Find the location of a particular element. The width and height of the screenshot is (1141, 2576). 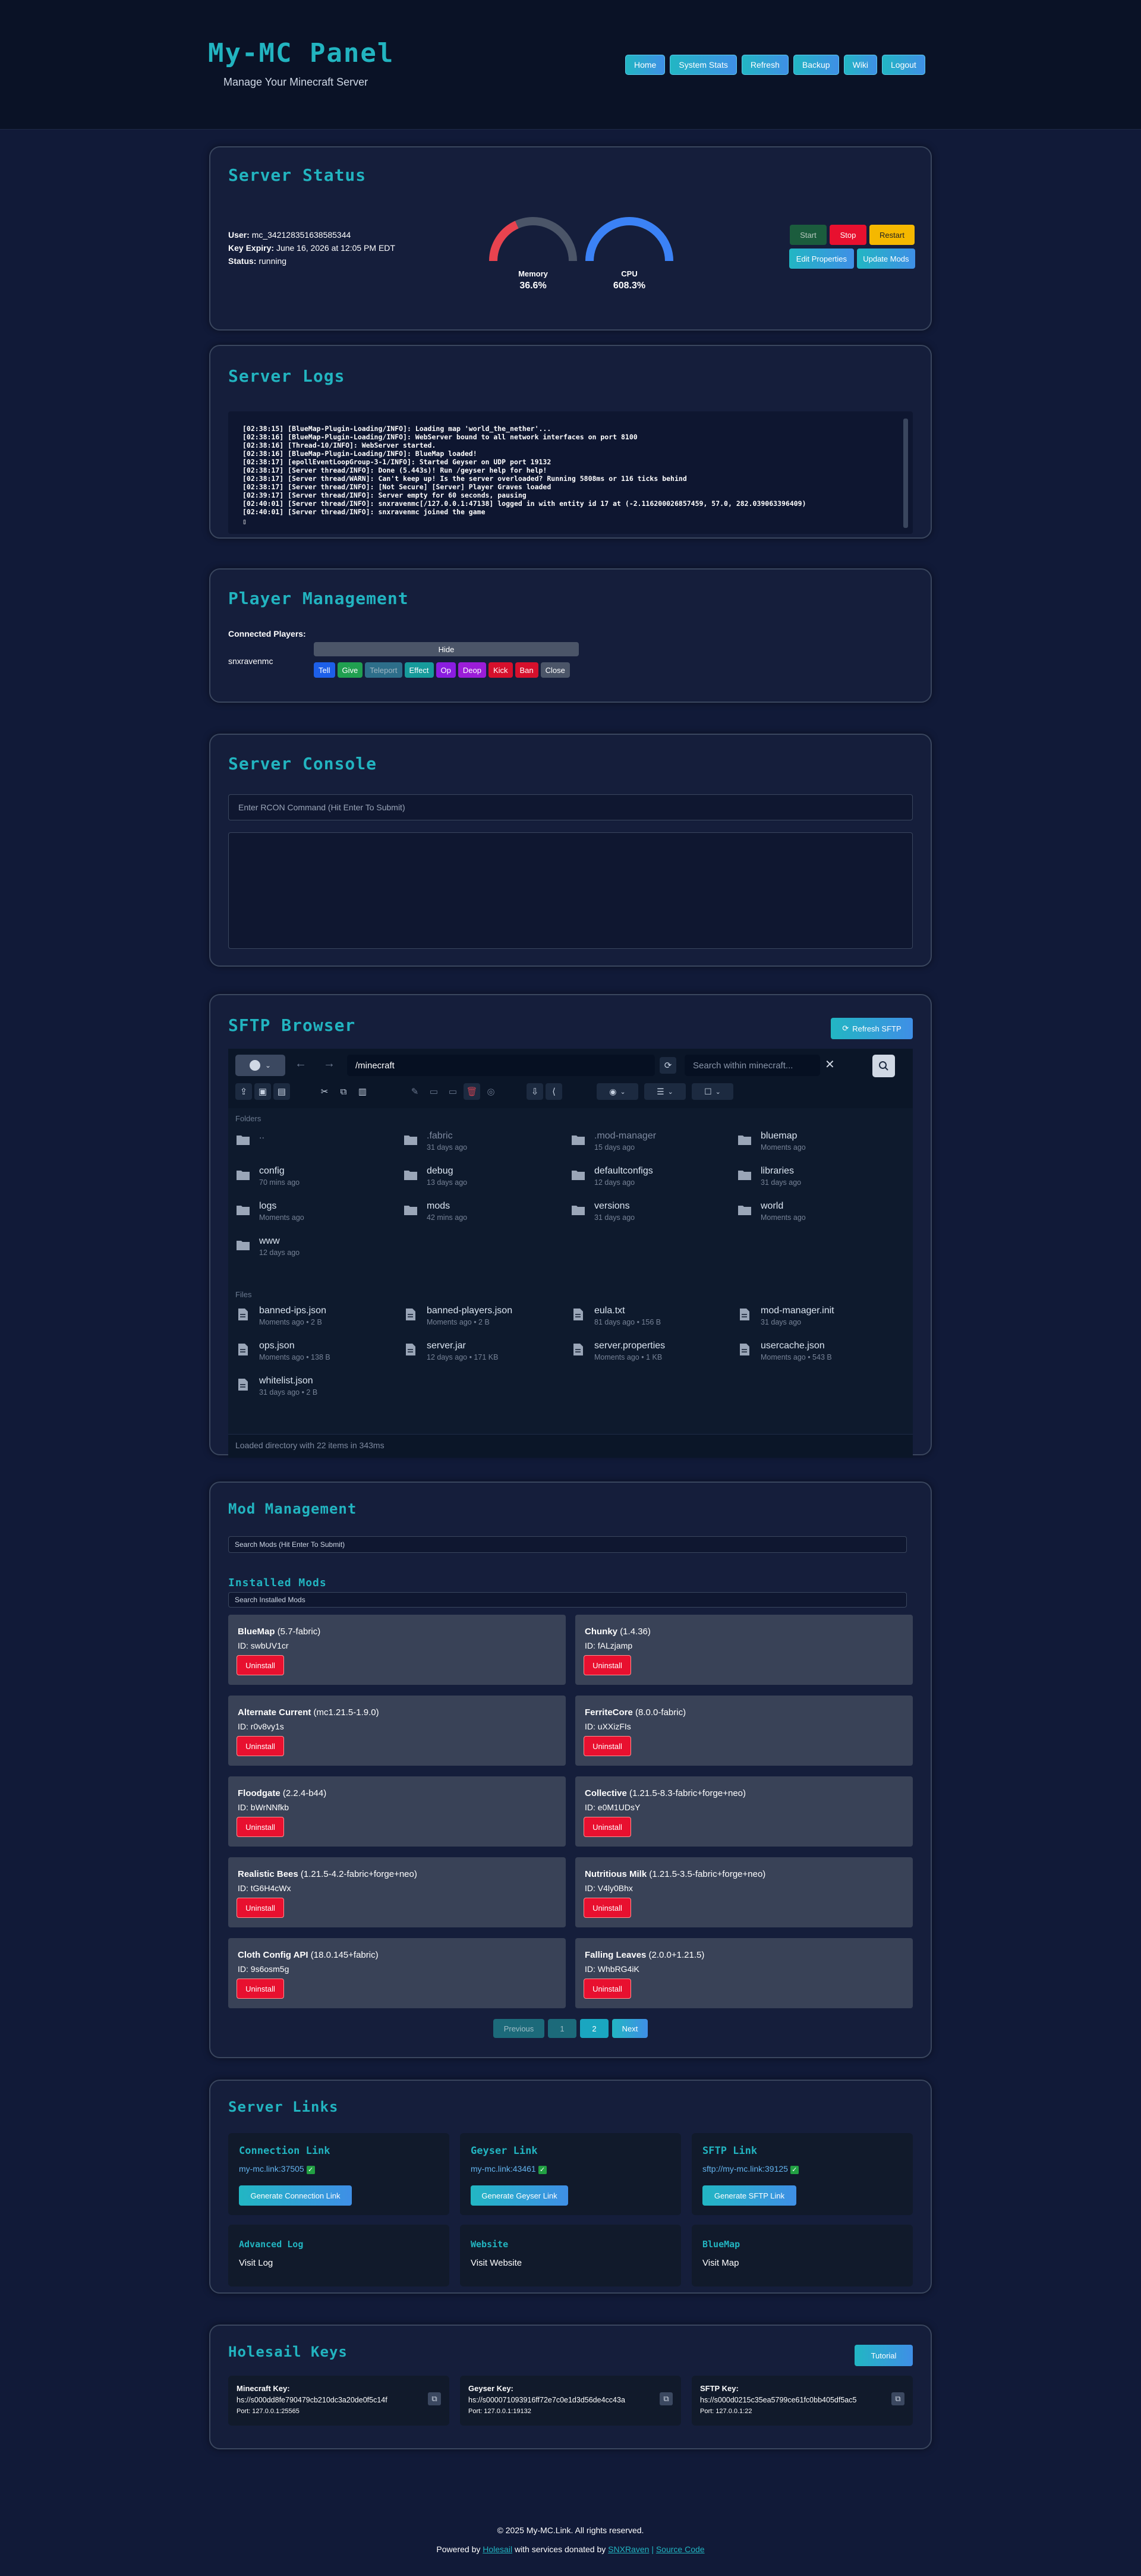

new-folder-icon: ▣ is located at coordinates (262, 1091).